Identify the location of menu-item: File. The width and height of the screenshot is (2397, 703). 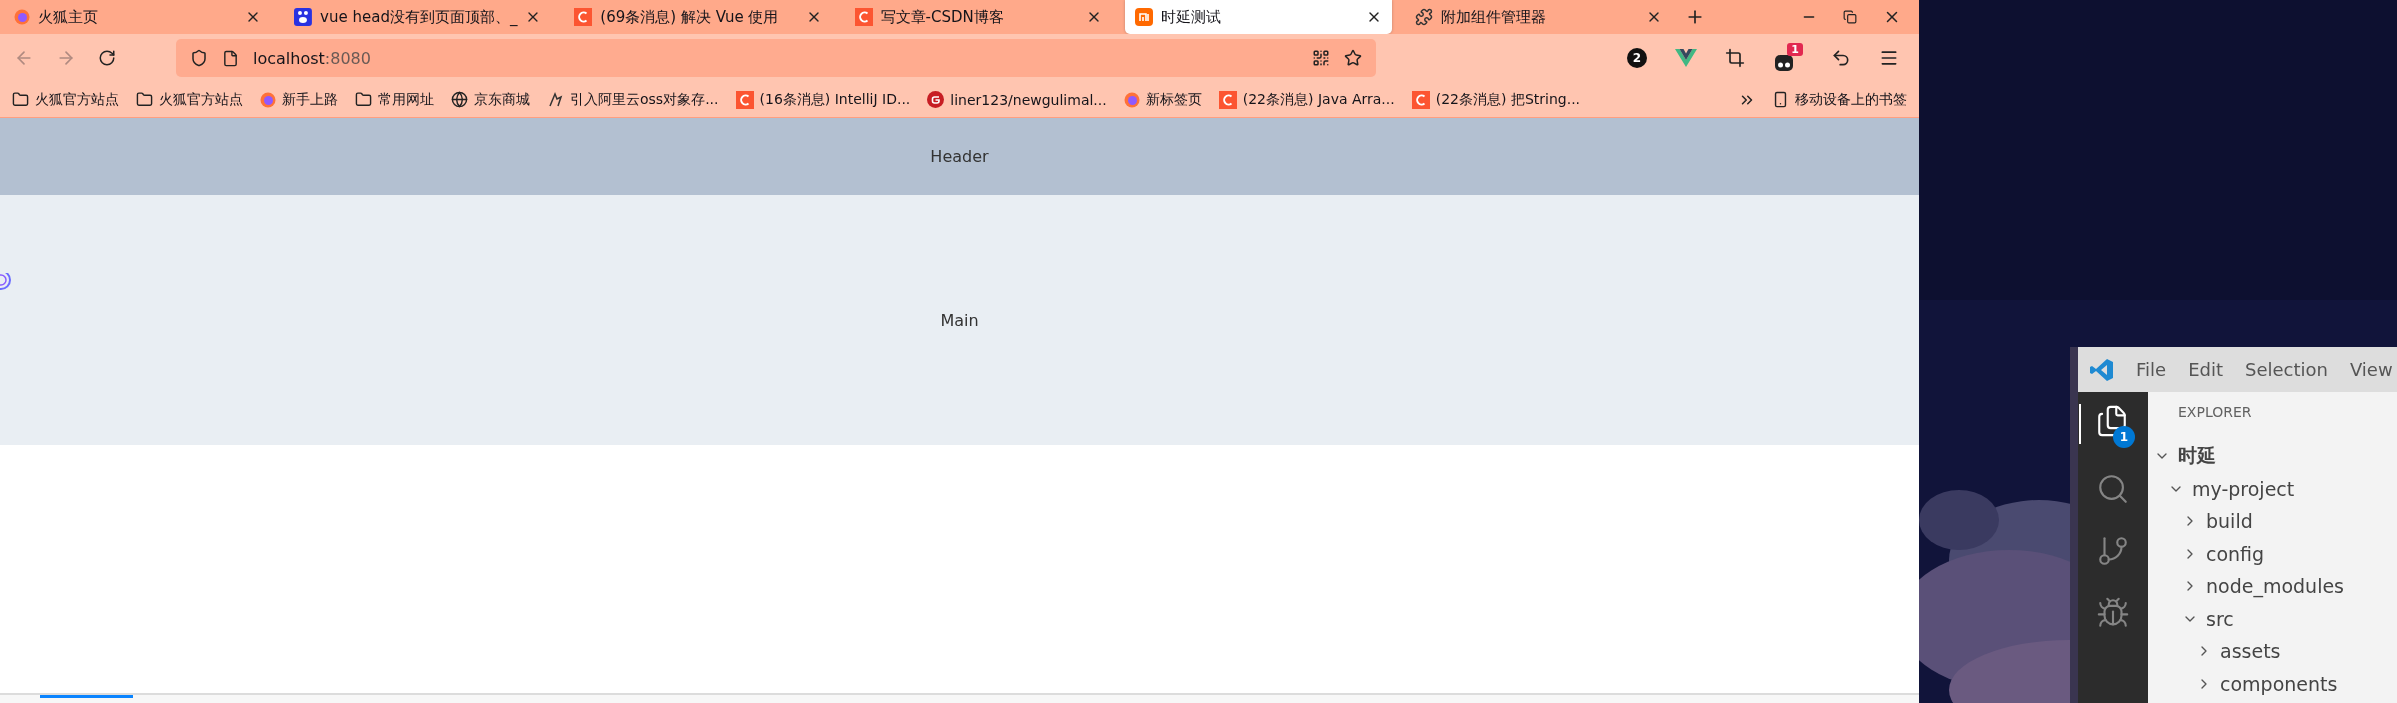
(2151, 369).